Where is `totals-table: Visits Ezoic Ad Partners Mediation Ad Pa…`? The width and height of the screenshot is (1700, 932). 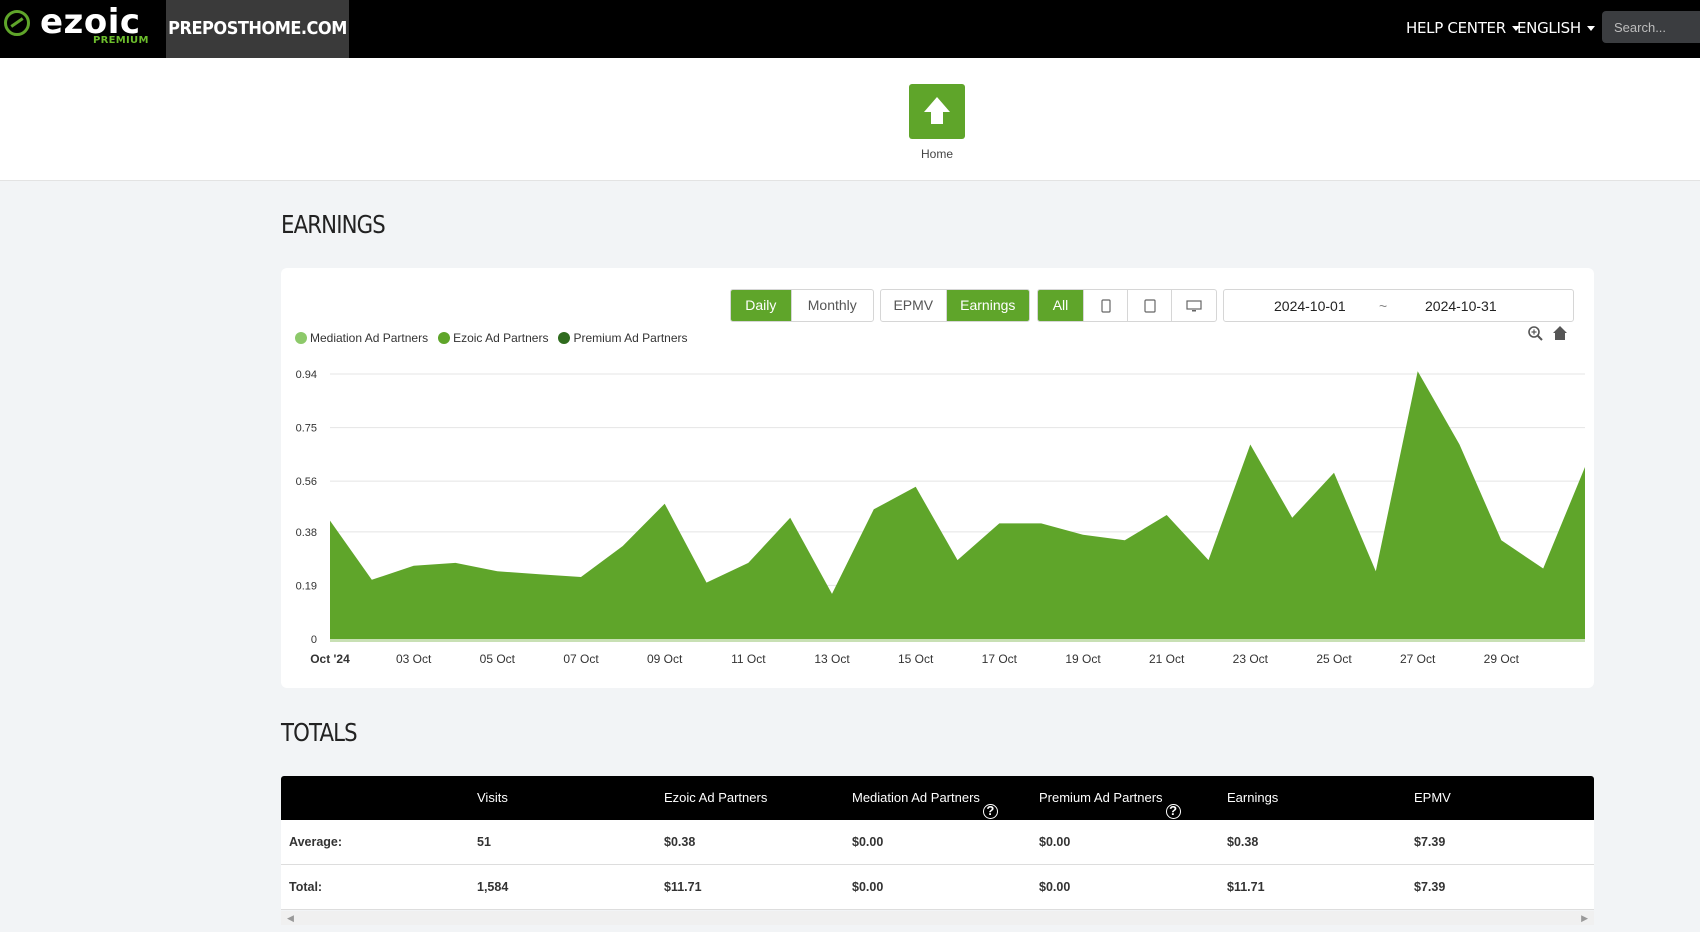
totals-table: Visits Ezoic Ad Partners Mediation Ad Pa… is located at coordinates (937, 843).